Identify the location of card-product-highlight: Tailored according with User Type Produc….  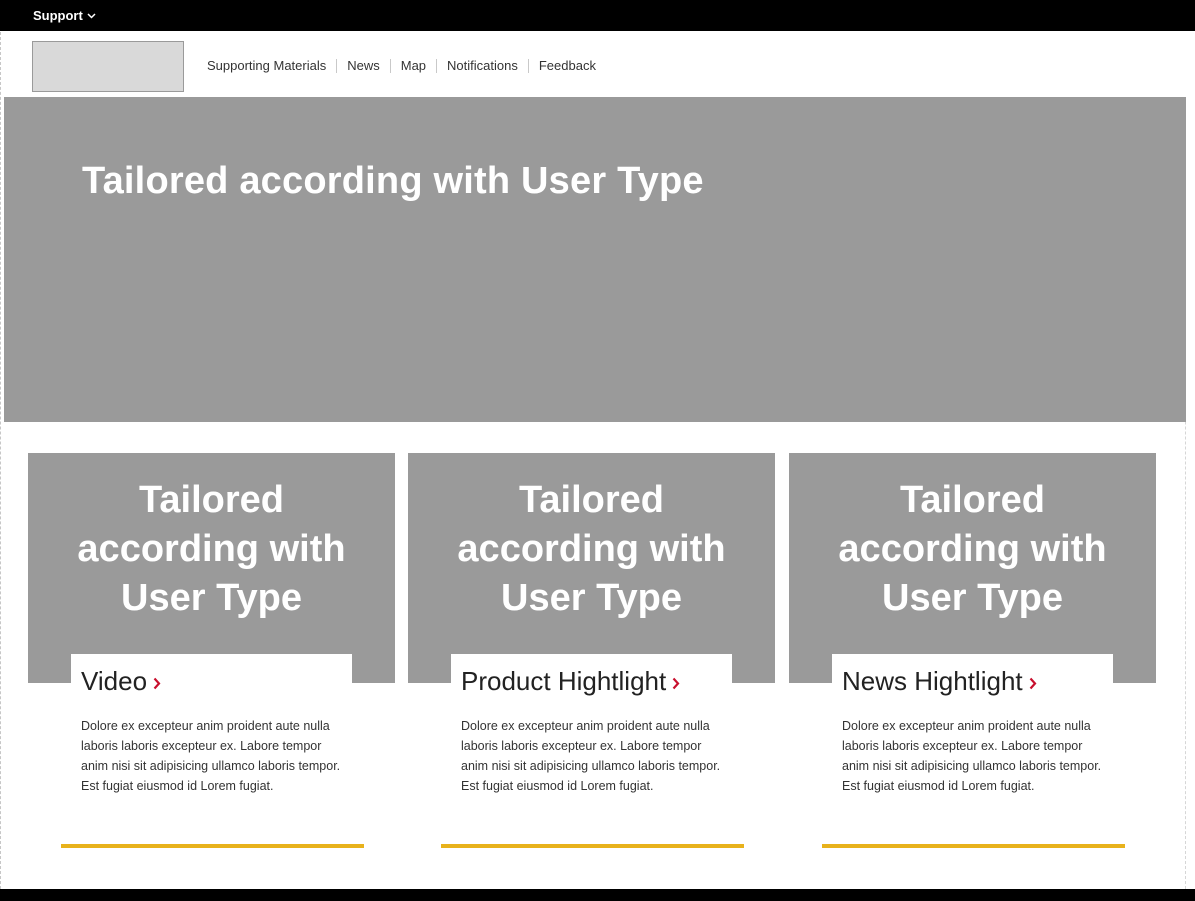
(591, 658).